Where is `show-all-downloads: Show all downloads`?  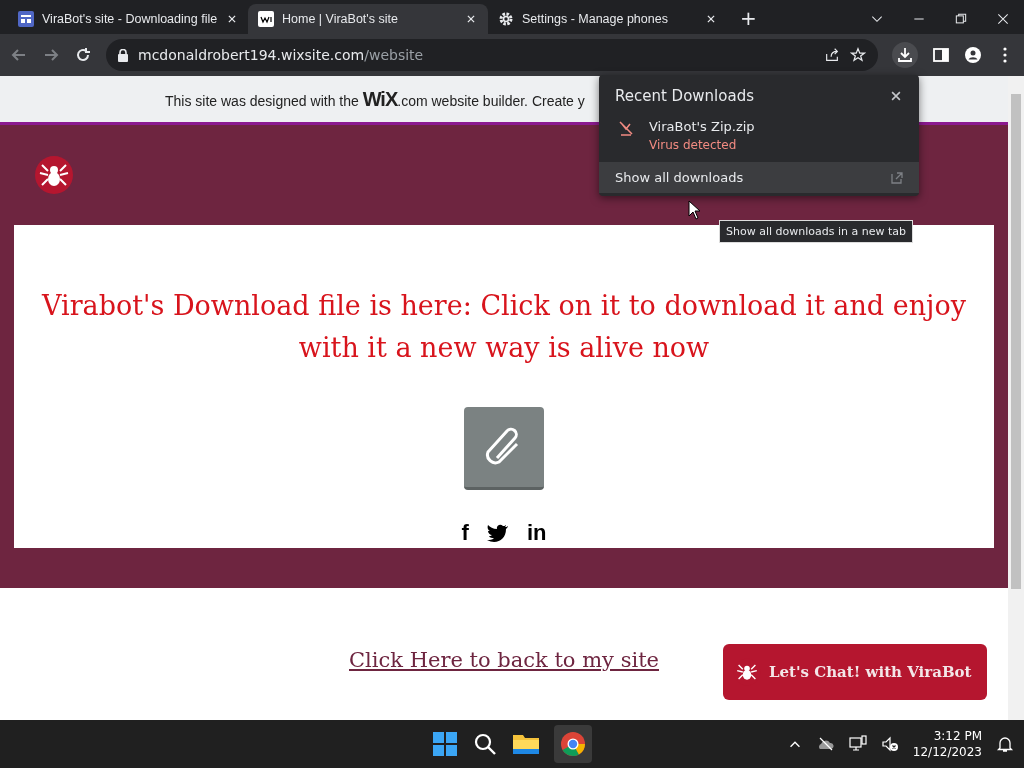 show-all-downloads: Show all downloads is located at coordinates (759, 177).